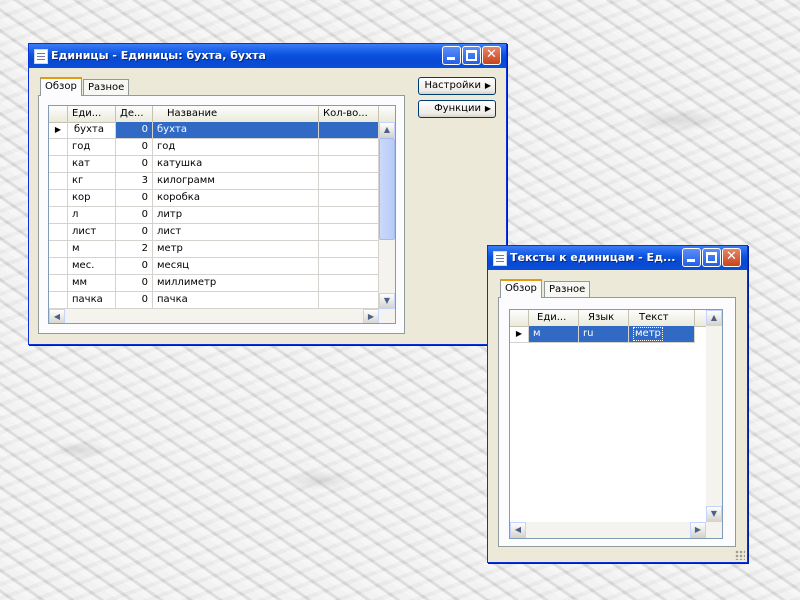 The height and width of the screenshot is (600, 800). I want to click on table-row: кг 3 килограмм, so click(214, 181).